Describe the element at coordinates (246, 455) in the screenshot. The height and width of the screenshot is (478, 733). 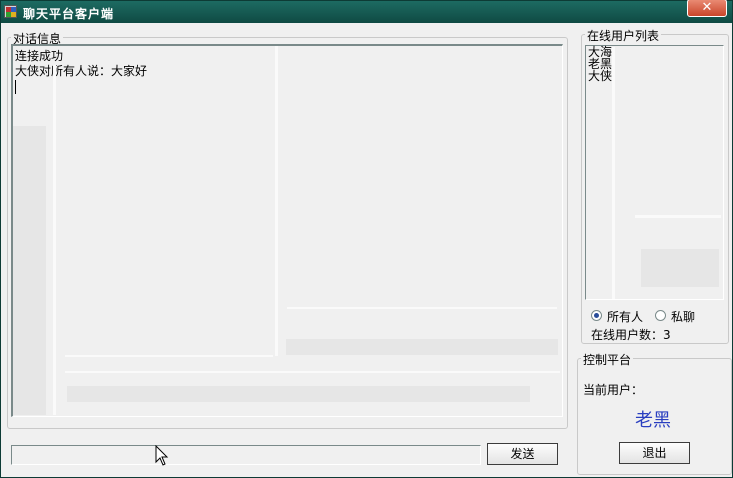
I see `message-input` at that location.